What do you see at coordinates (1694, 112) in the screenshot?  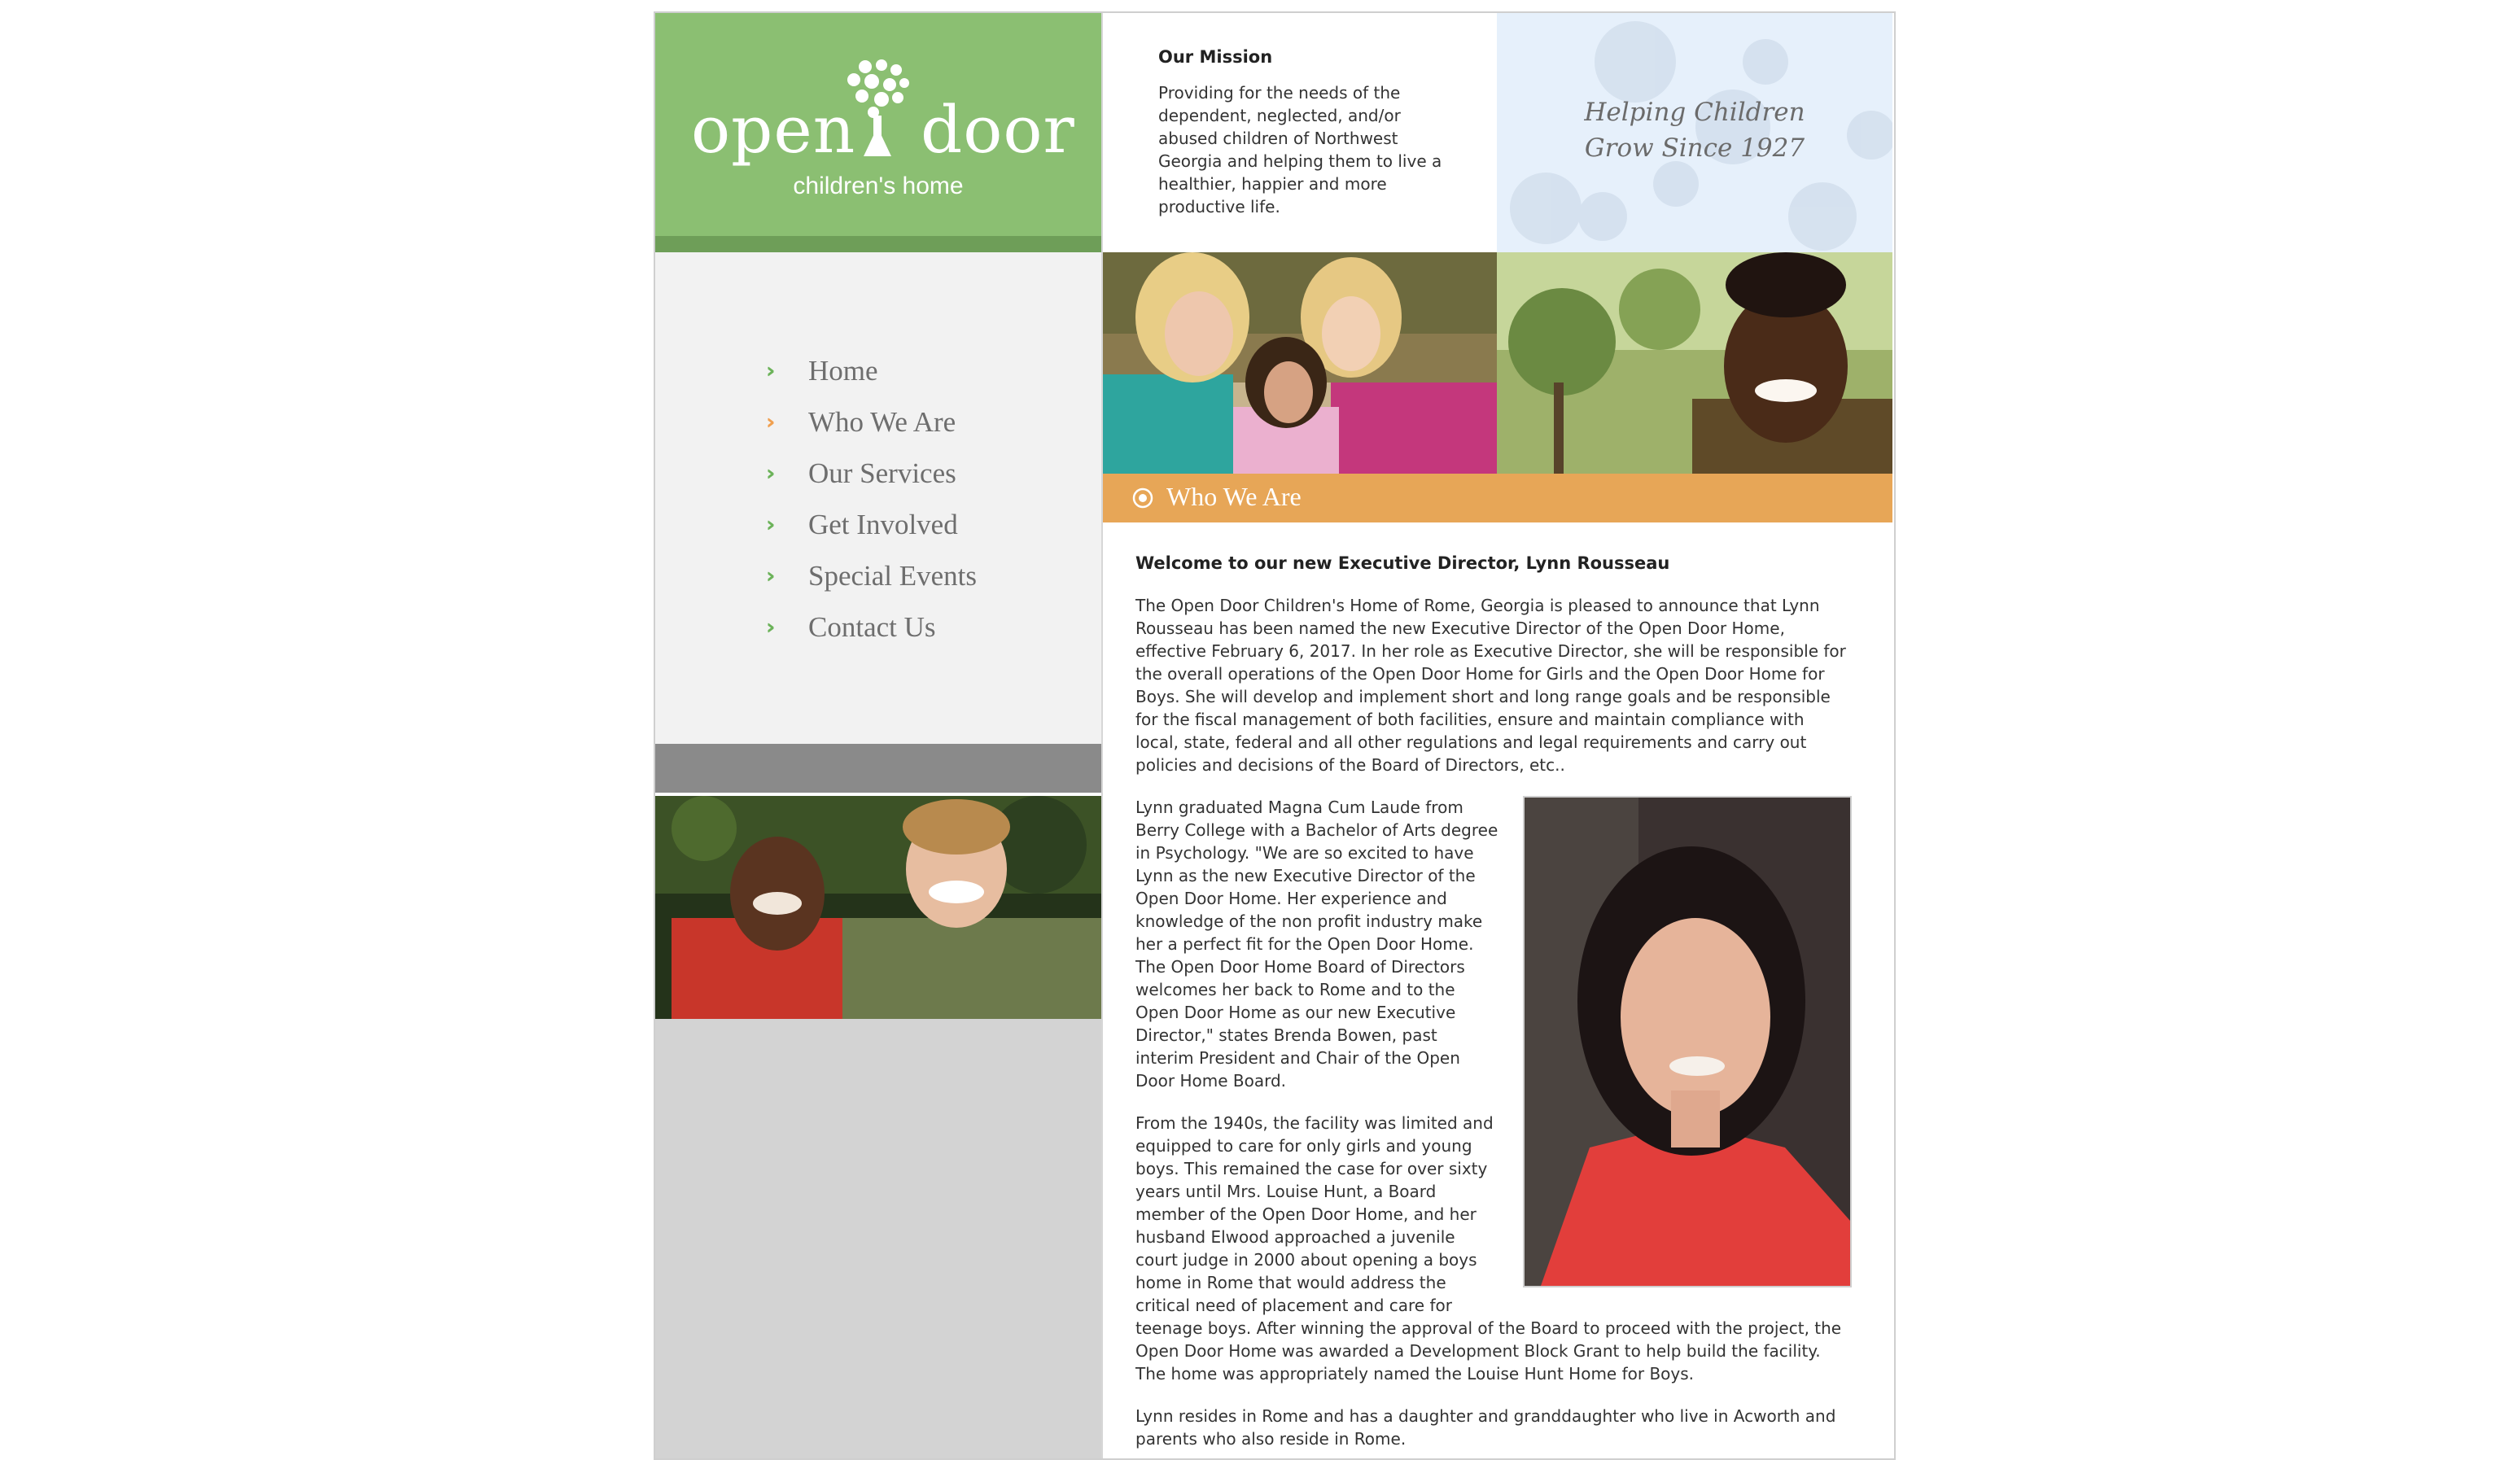 I see `tagline-line-1: Helping Children` at bounding box center [1694, 112].